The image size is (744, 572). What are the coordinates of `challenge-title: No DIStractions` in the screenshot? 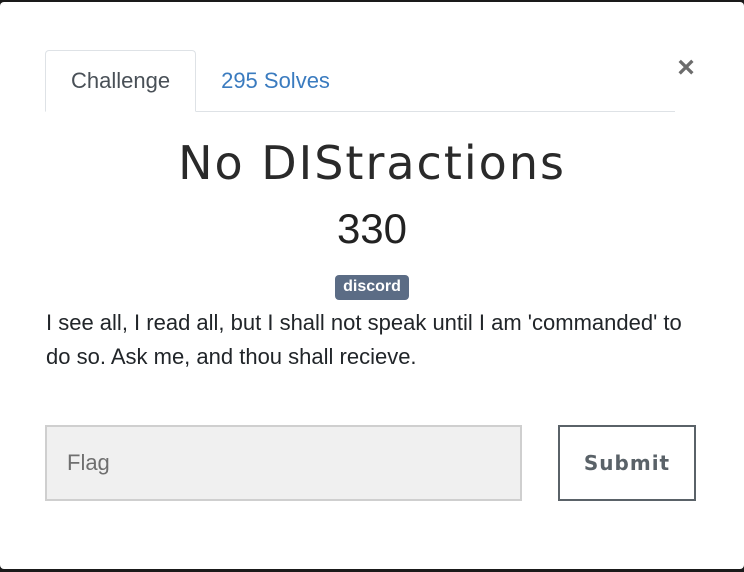 It's located at (372, 163).